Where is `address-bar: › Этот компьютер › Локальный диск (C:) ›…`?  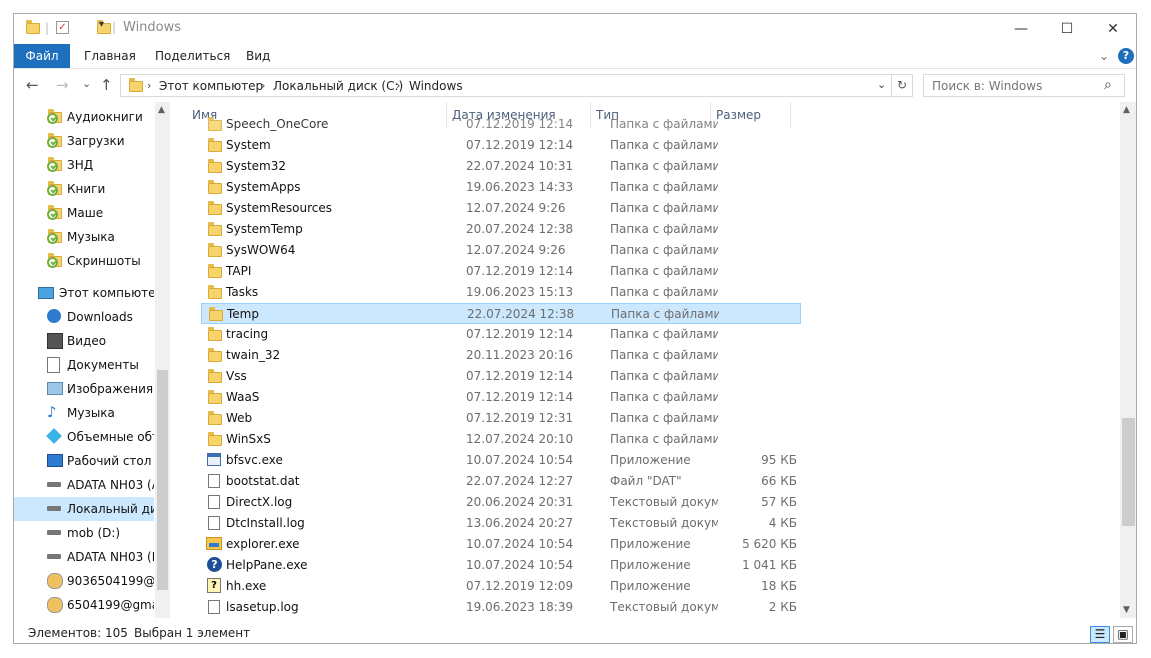 address-bar: › Этот компьютер › Локальный диск (C:) ›… is located at coordinates (506, 85).